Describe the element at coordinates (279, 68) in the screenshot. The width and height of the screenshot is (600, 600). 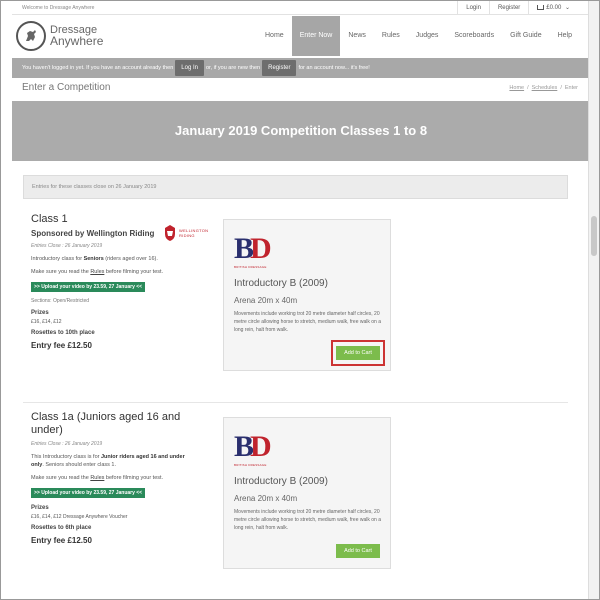
I see `register-button: Register` at that location.